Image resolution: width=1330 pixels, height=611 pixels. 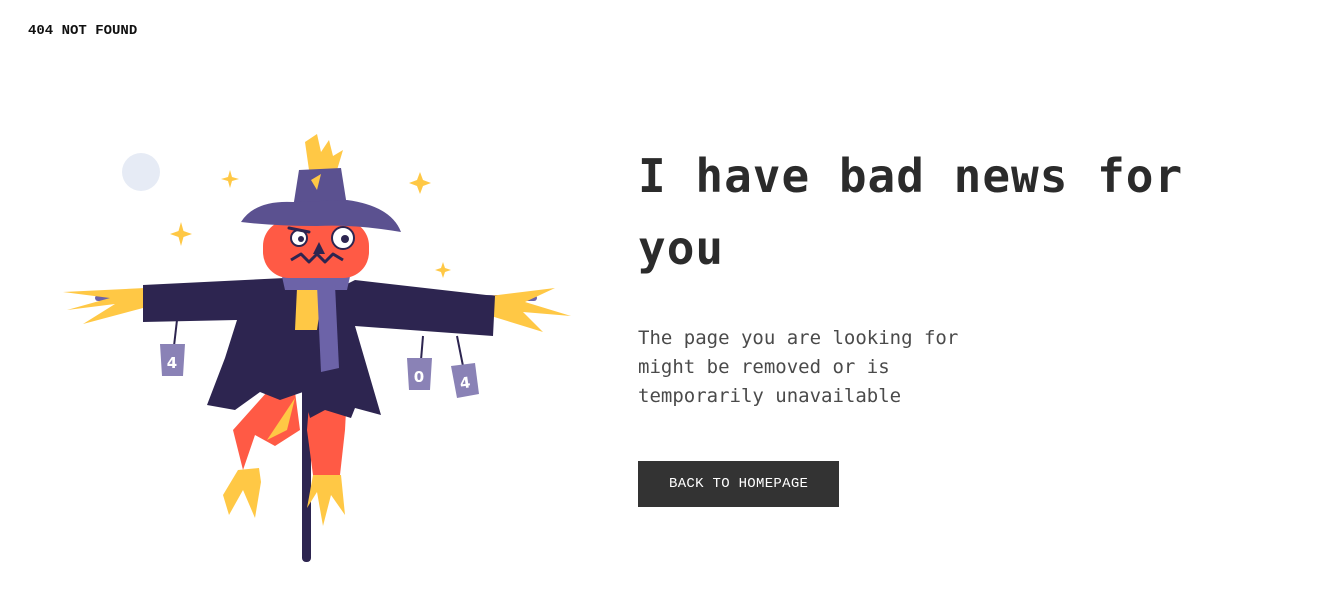 I want to click on page-title: I have bad news for you, so click(x=911, y=212).